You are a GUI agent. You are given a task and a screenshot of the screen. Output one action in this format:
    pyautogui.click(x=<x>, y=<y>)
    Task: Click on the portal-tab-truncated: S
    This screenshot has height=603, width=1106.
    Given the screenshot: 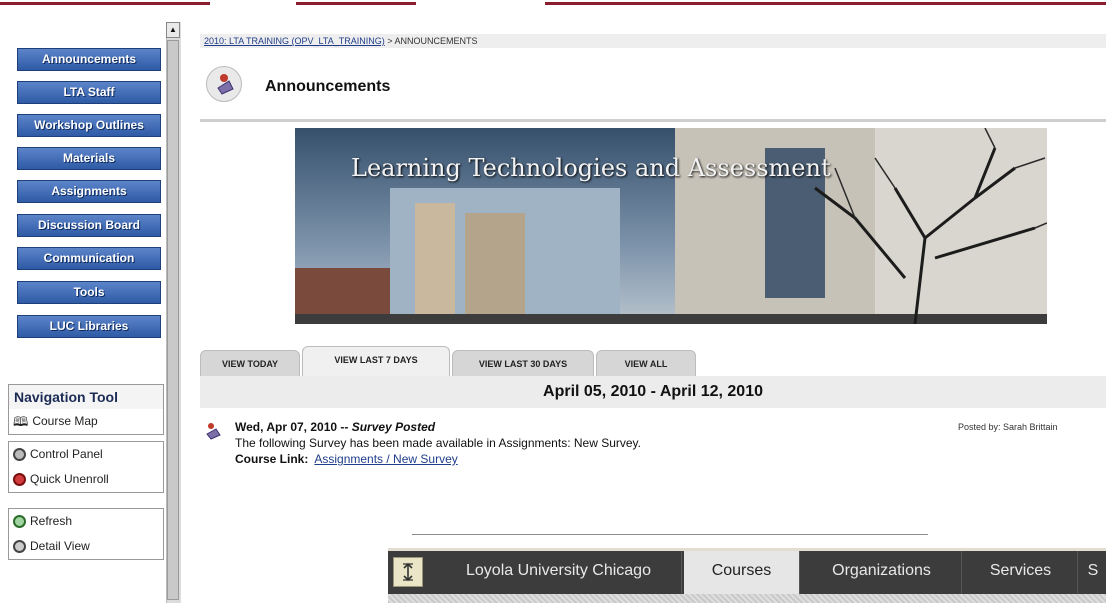 What is the action you would take?
    pyautogui.click(x=1093, y=572)
    